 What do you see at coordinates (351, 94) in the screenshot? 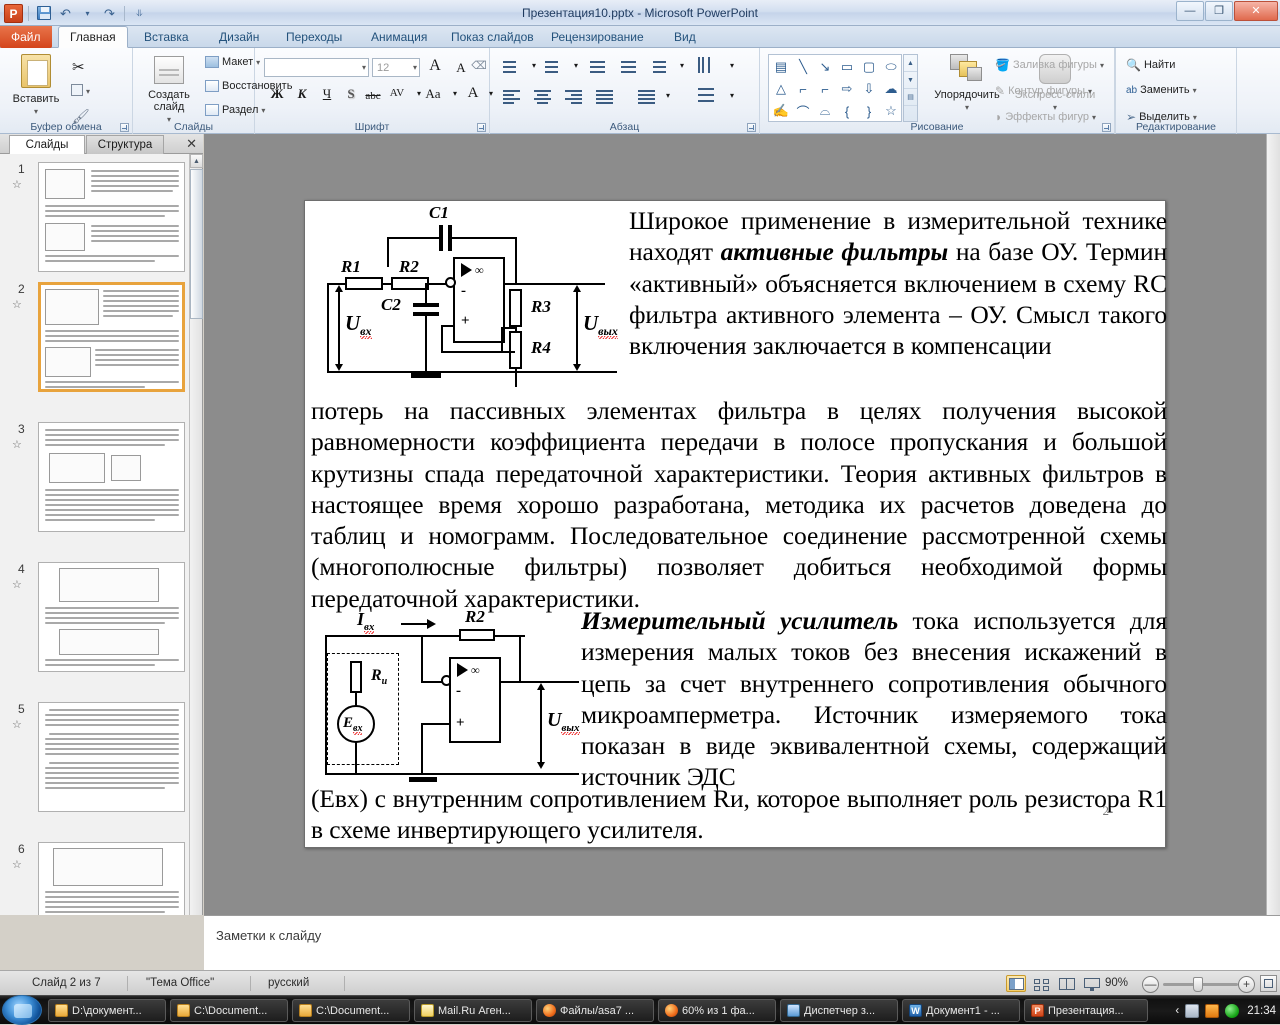
I see `text-shadow-button: S` at bounding box center [351, 94].